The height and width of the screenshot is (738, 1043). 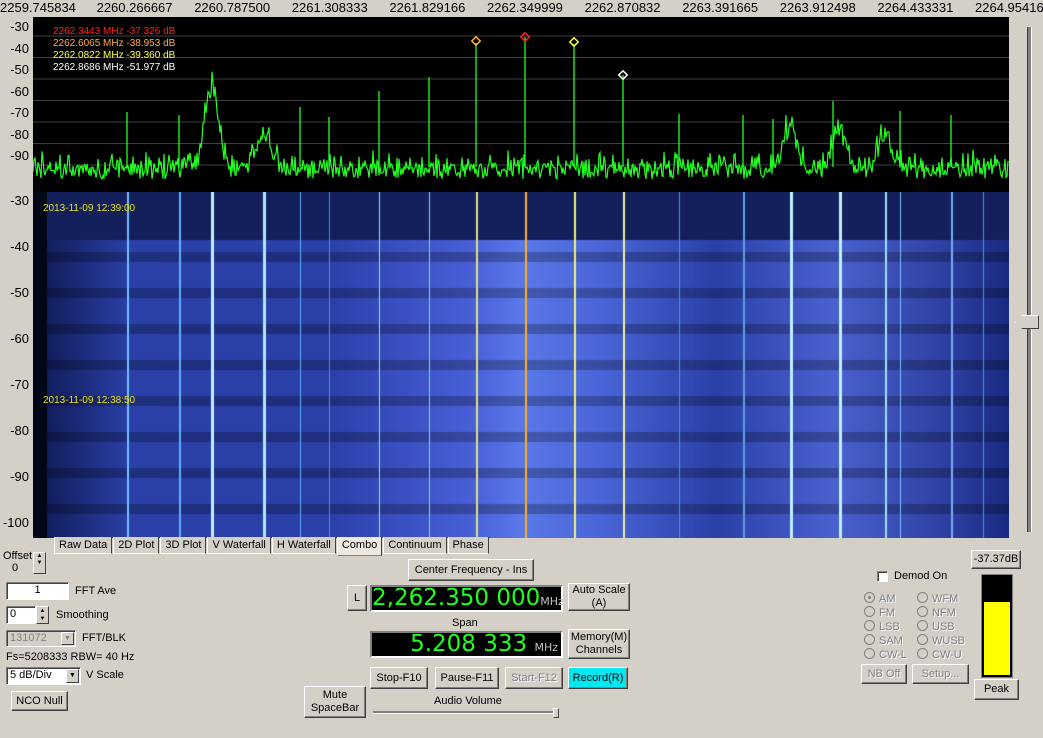 I want to click on signal-level-meter, so click(x=997, y=626).